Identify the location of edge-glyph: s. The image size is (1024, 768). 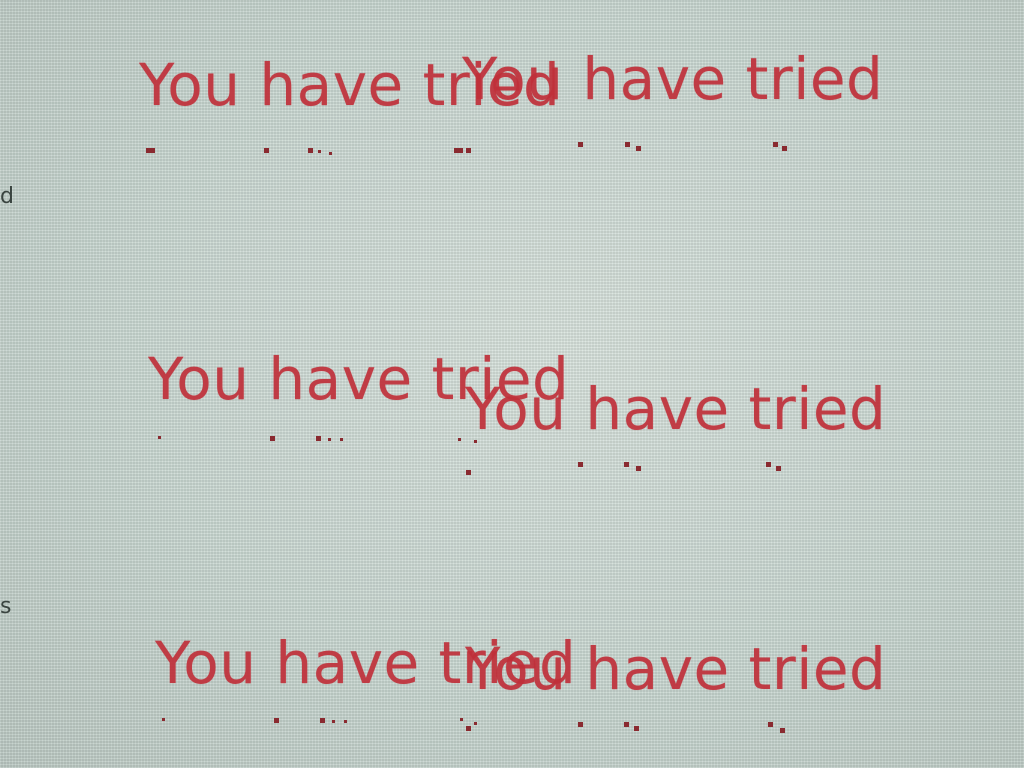
(6, 606).